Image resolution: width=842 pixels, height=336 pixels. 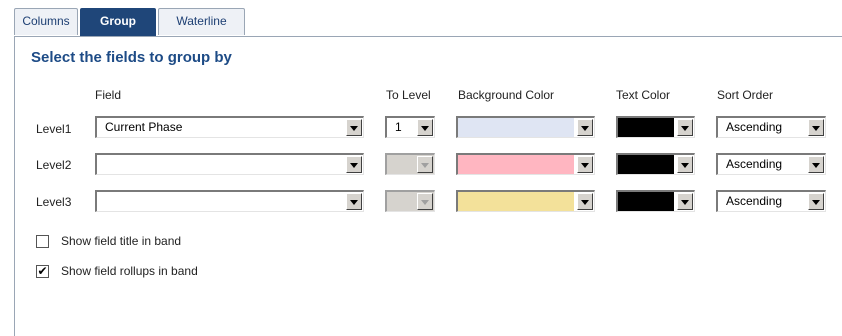 What do you see at coordinates (54, 202) in the screenshot?
I see `level3-label: Level3` at bounding box center [54, 202].